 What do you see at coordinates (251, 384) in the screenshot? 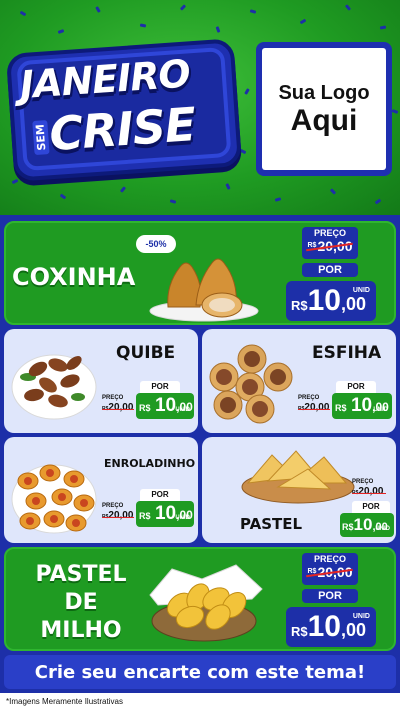
I see `esfiha-image` at bounding box center [251, 384].